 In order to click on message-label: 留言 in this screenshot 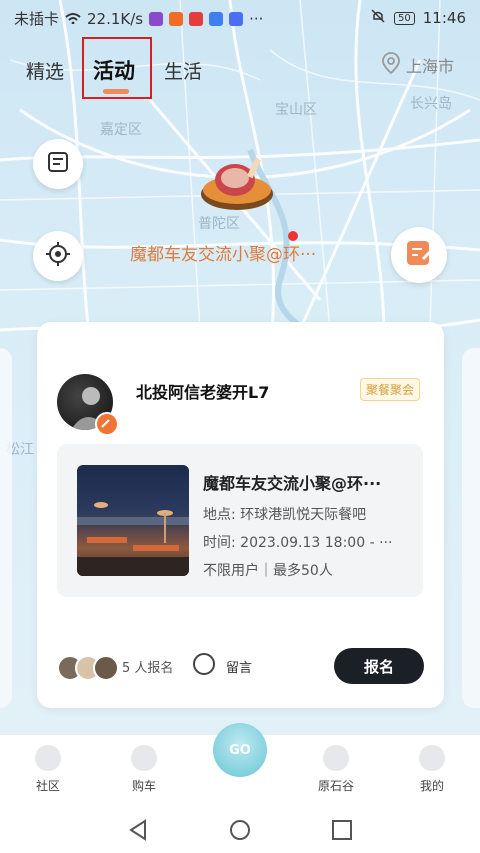, I will do `click(239, 666)`.